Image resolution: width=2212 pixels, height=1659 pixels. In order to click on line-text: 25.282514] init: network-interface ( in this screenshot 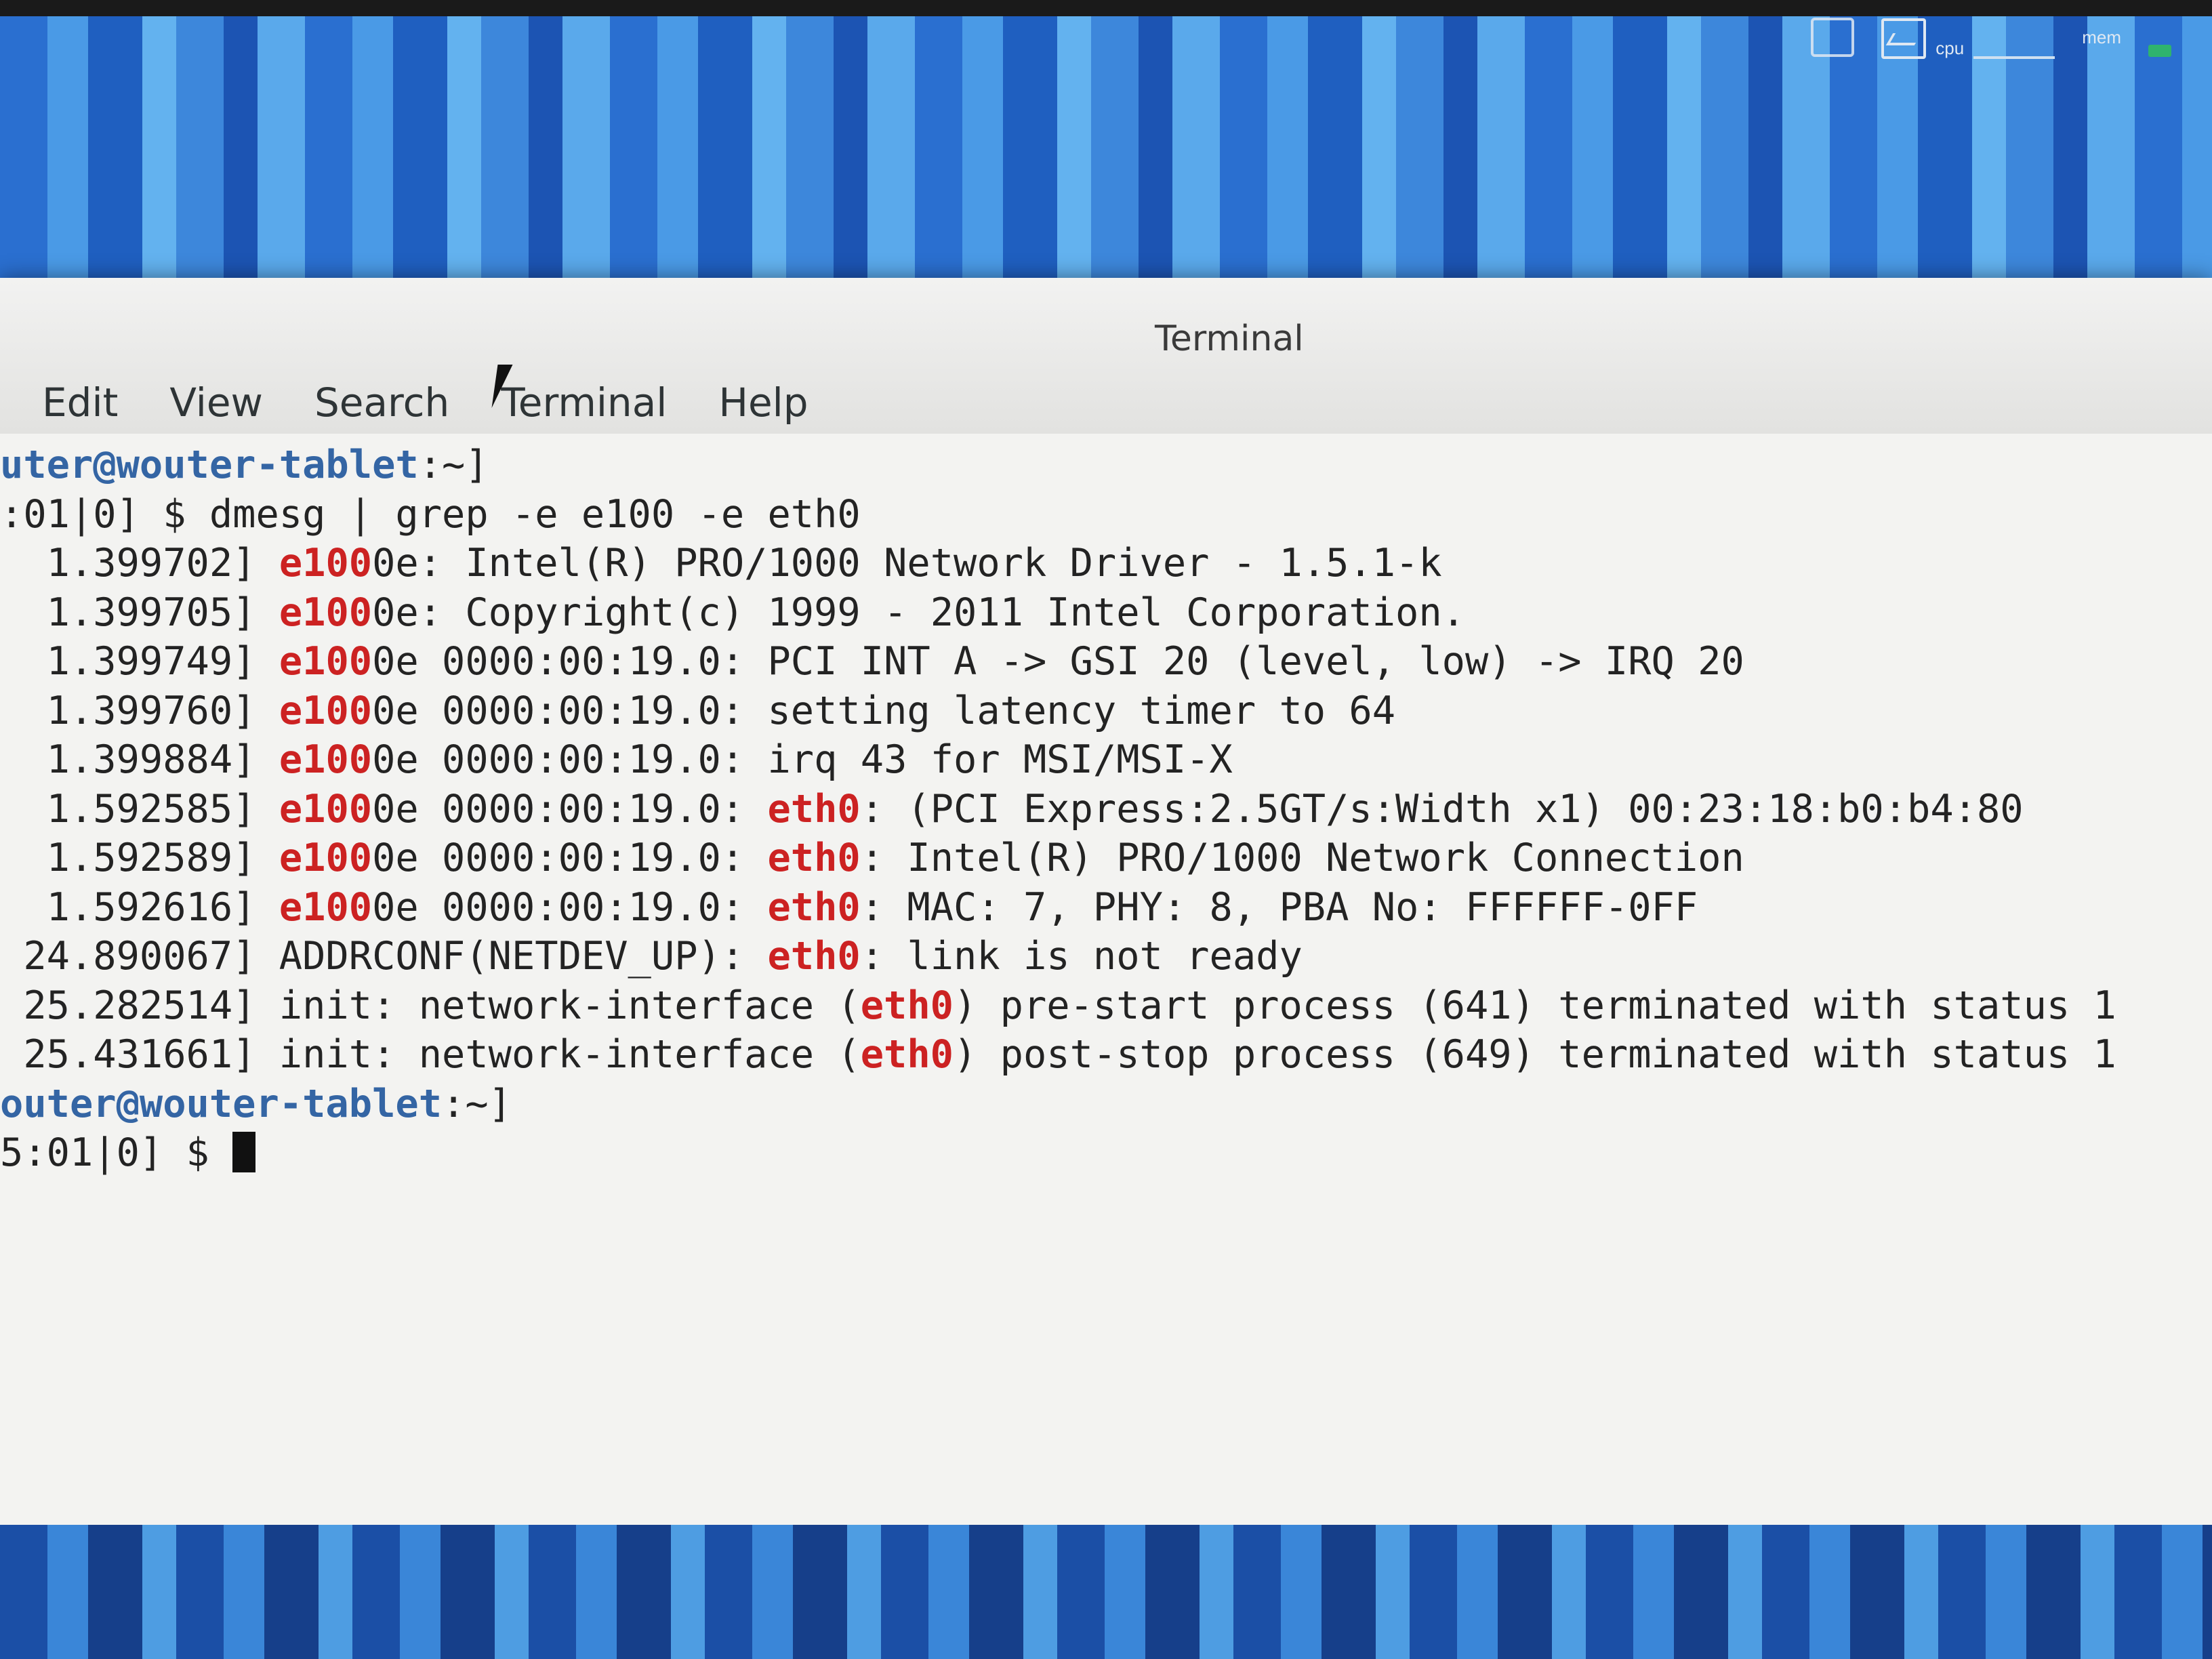, I will do `click(431, 1006)`.